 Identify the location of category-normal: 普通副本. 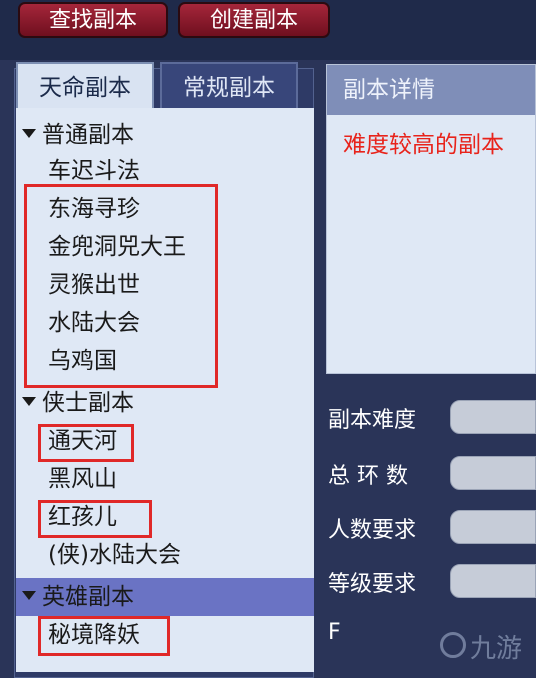
(165, 135).